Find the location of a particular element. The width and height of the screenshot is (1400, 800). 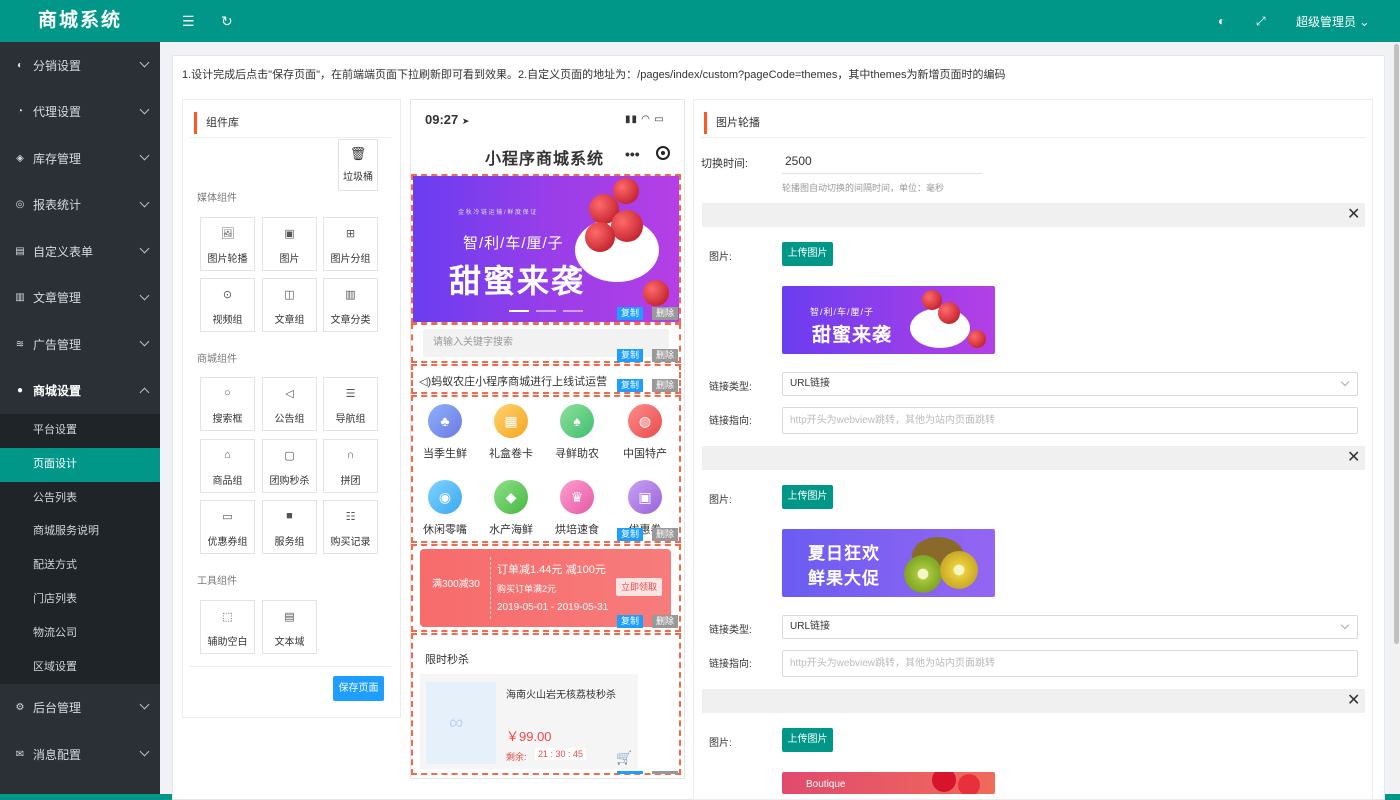

grid-item: ◆ 水产海鲜 is located at coordinates (511, 508).